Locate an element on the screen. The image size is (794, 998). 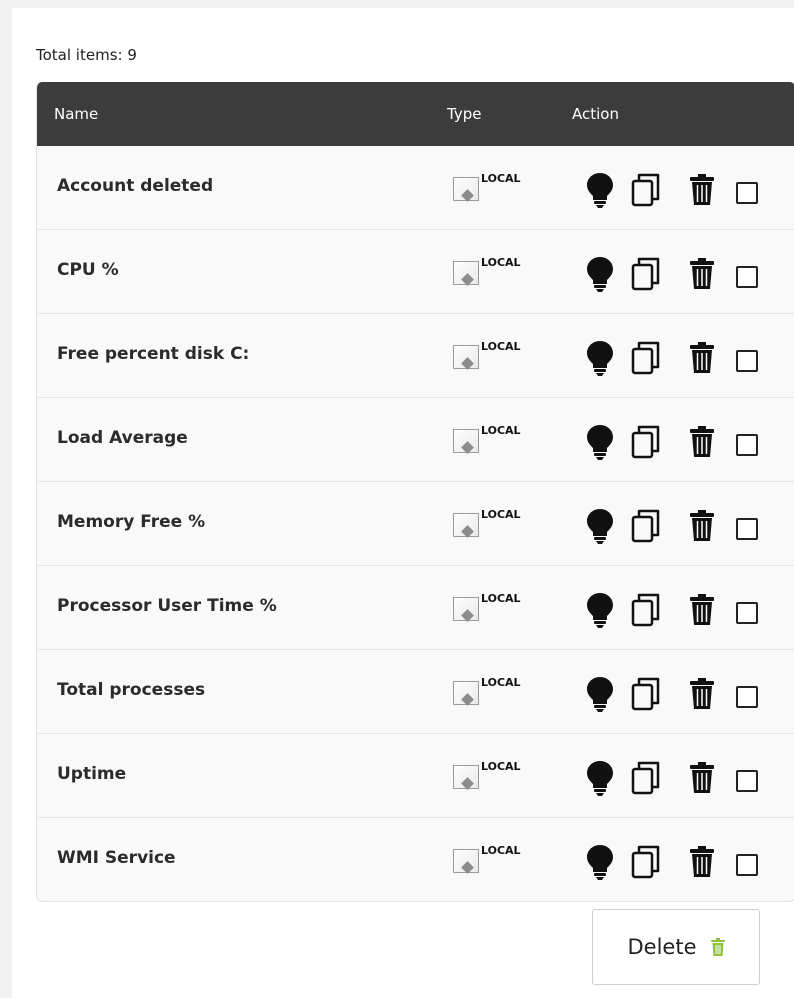
module-name: Memory Free % is located at coordinates (131, 522).